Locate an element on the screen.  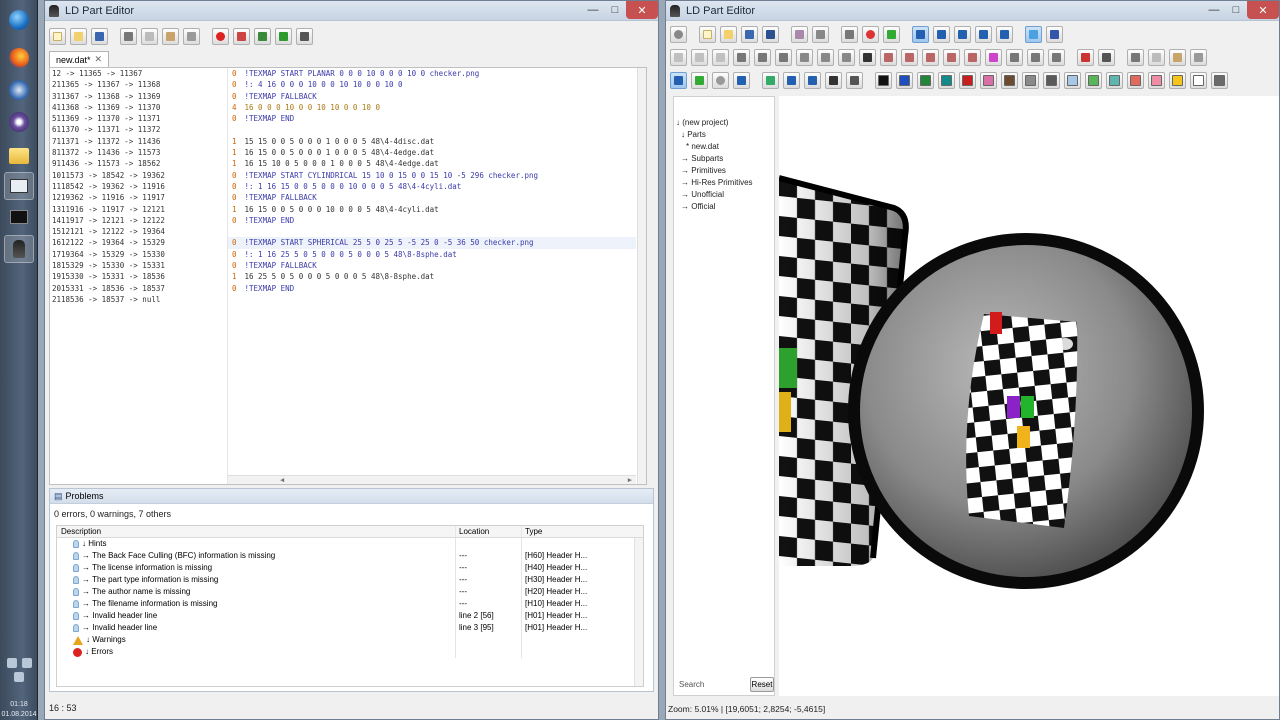
problems-scrollbar is located at coordinates (638, 612).